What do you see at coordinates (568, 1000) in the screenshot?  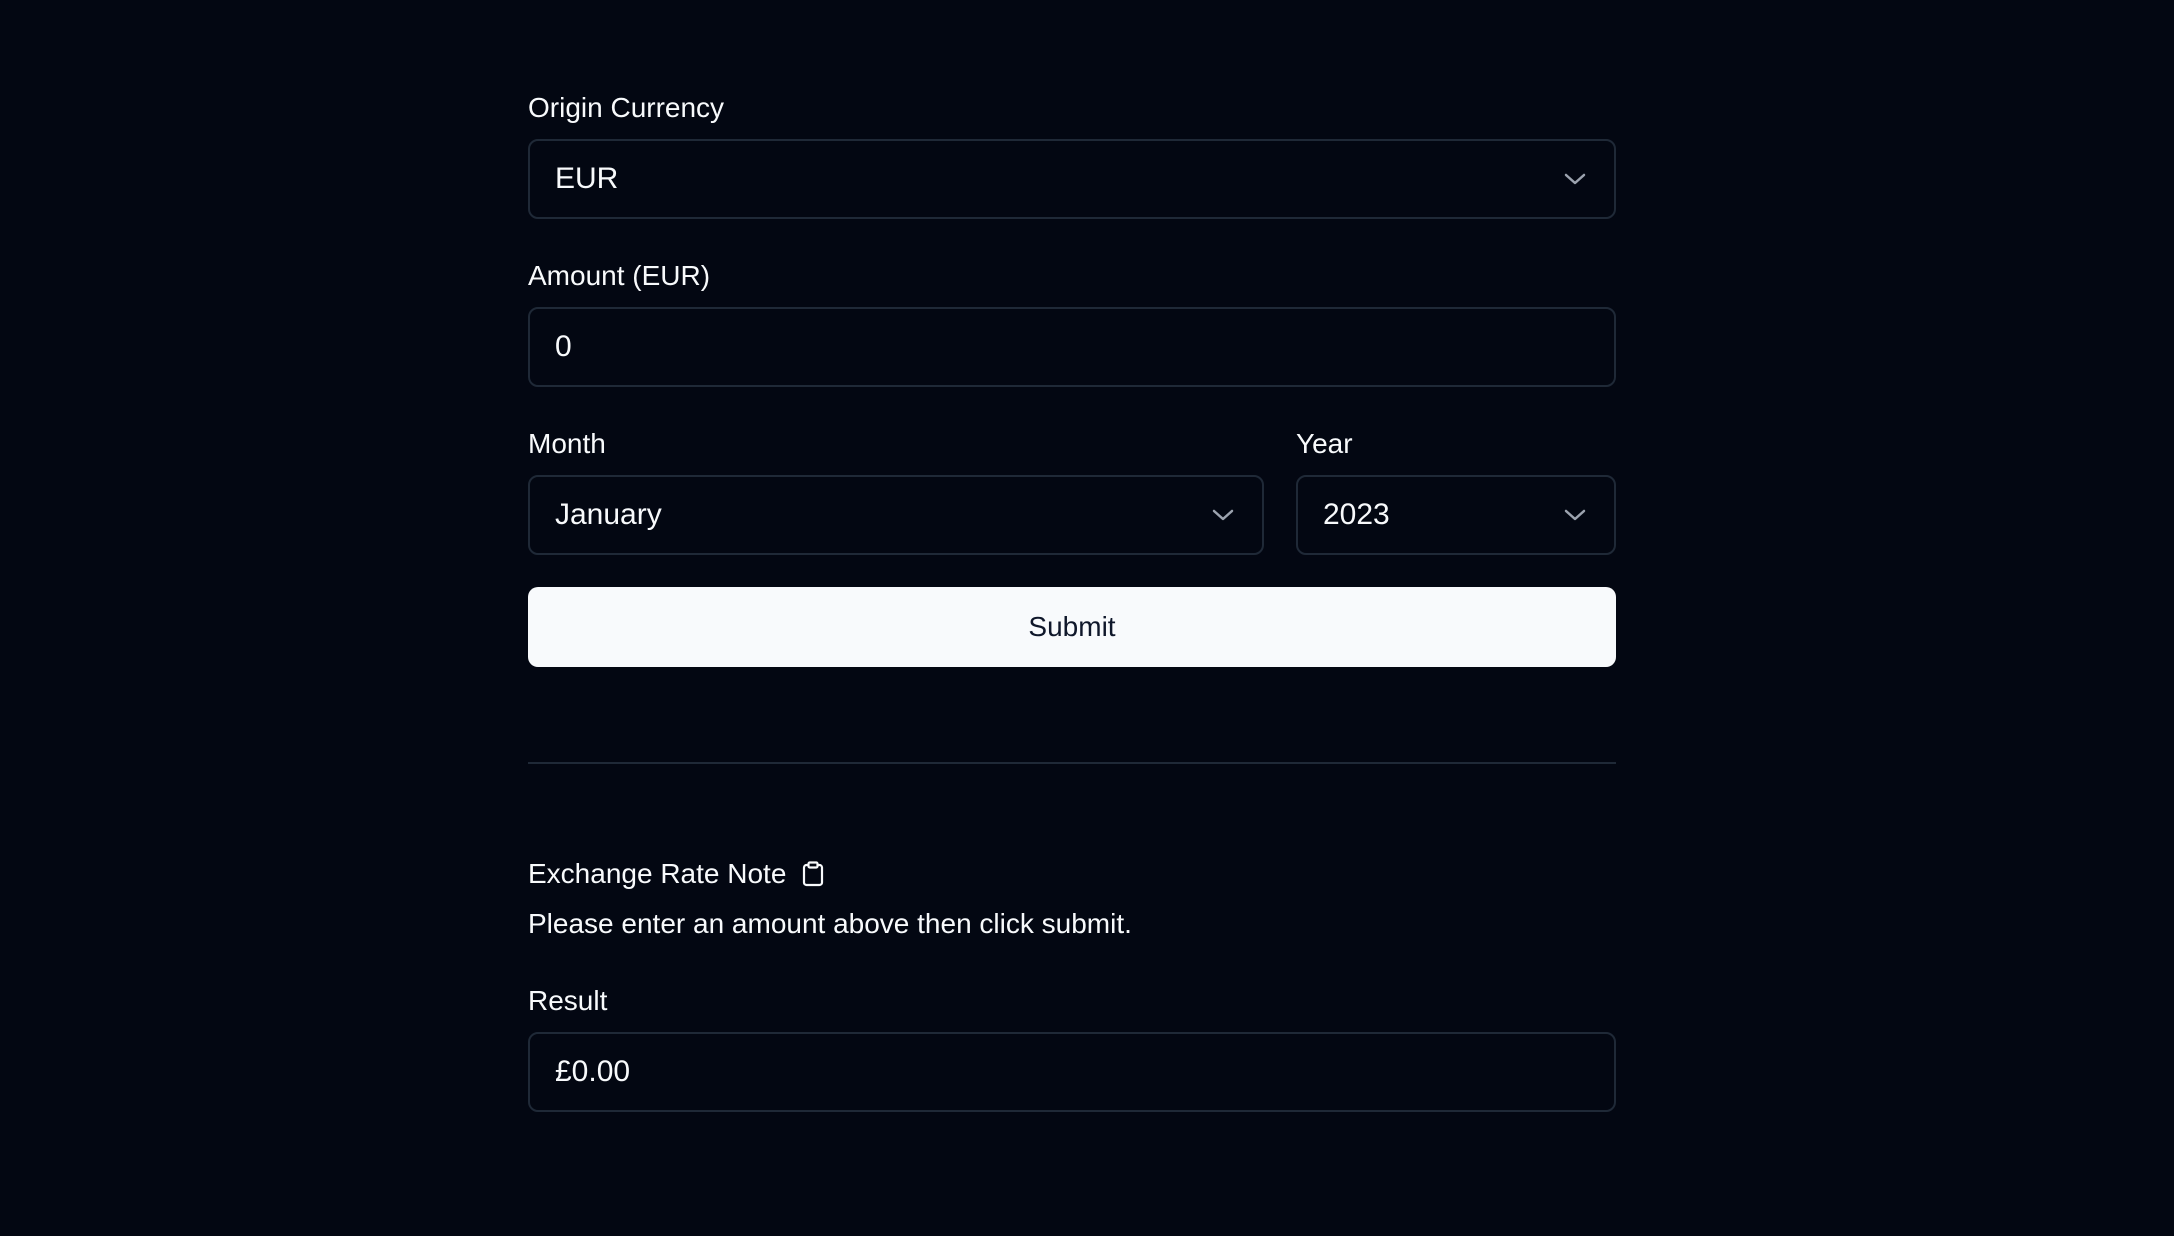 I see `result-label: Result` at bounding box center [568, 1000].